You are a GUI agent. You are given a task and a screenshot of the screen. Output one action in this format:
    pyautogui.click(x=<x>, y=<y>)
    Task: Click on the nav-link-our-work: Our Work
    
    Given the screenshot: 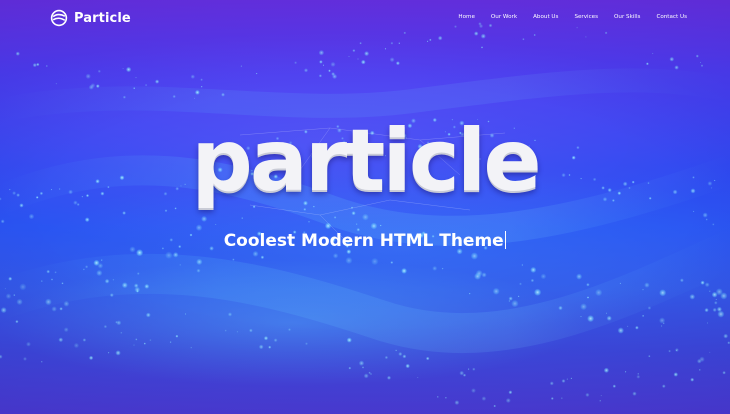 What is the action you would take?
    pyautogui.click(x=504, y=17)
    